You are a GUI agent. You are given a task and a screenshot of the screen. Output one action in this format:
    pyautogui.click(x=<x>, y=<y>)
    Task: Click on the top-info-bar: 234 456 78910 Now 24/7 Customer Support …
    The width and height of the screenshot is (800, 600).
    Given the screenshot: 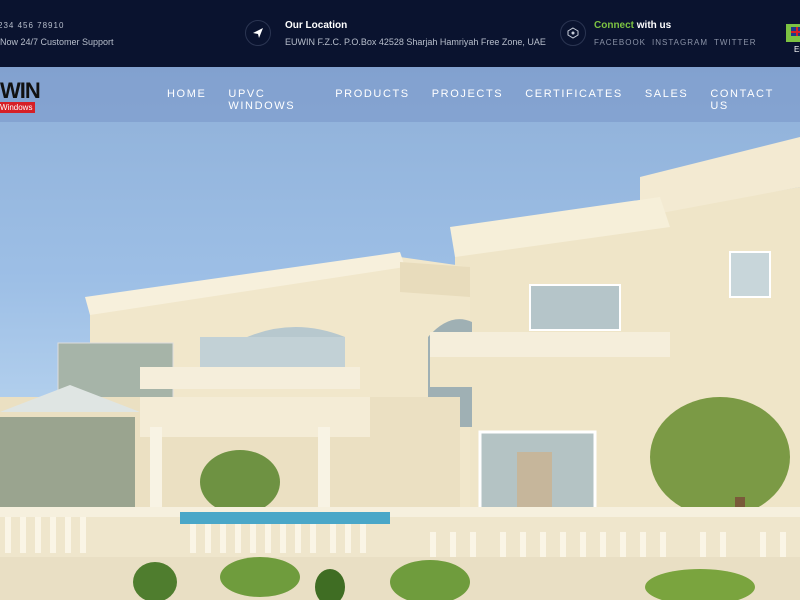 What is the action you would take?
    pyautogui.click(x=400, y=33)
    